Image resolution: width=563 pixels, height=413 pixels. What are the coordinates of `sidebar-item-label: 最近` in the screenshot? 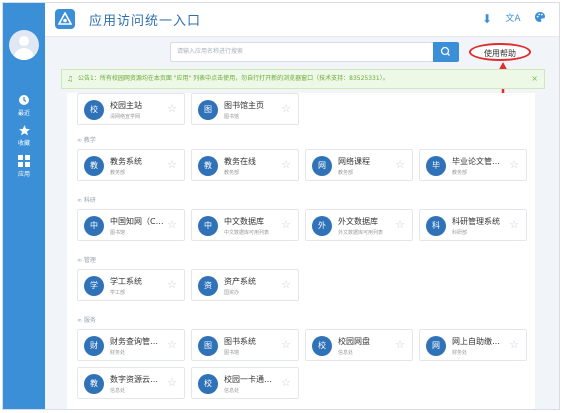 It's located at (23, 113).